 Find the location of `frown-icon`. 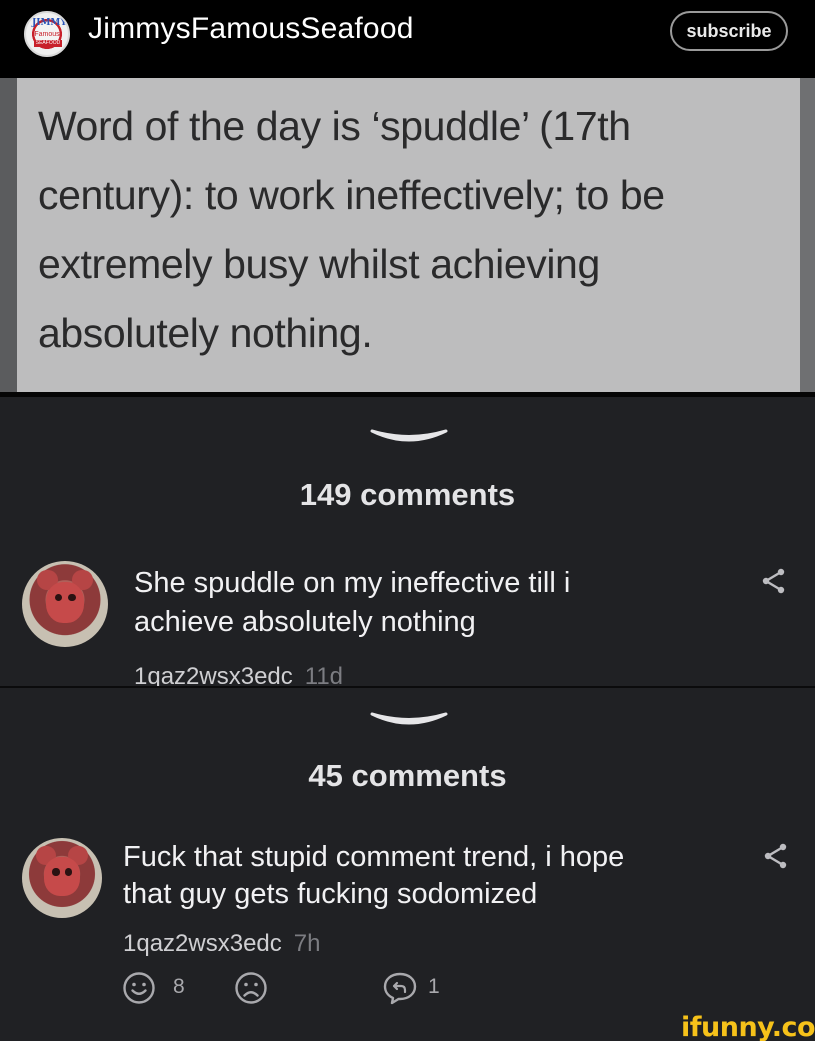

frown-icon is located at coordinates (251, 988).